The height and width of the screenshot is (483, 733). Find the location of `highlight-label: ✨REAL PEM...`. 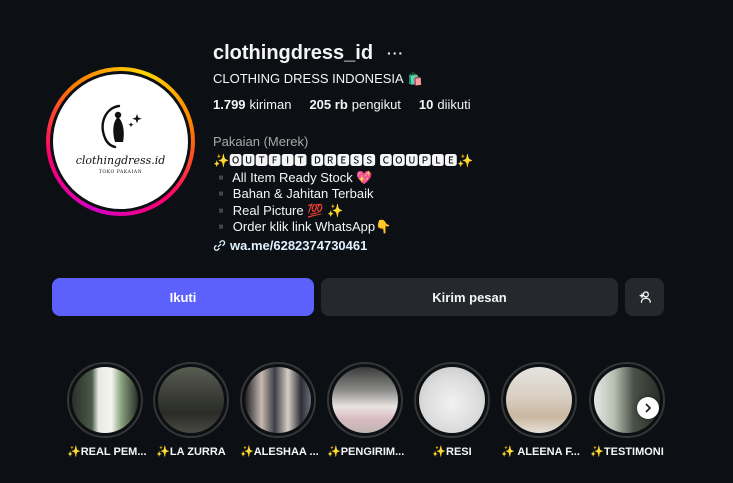

highlight-label: ✨REAL PEM... is located at coordinates (107, 452).